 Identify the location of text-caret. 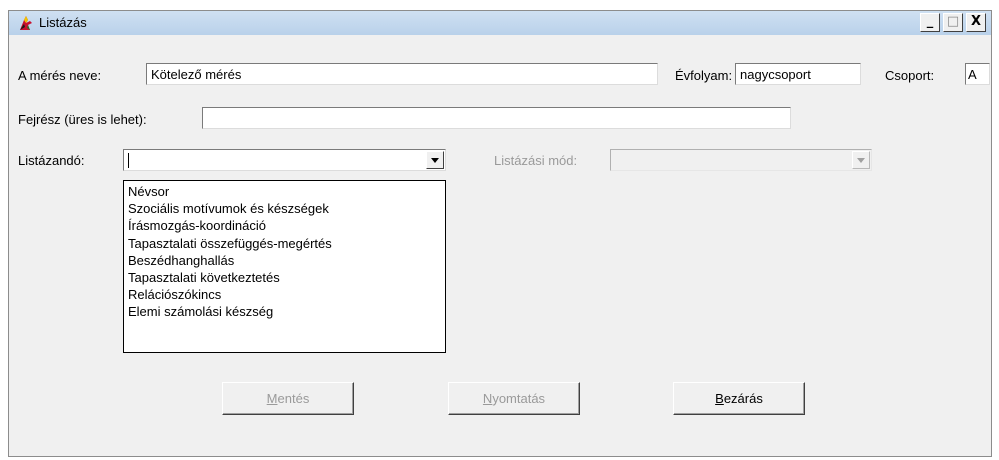
(128, 160).